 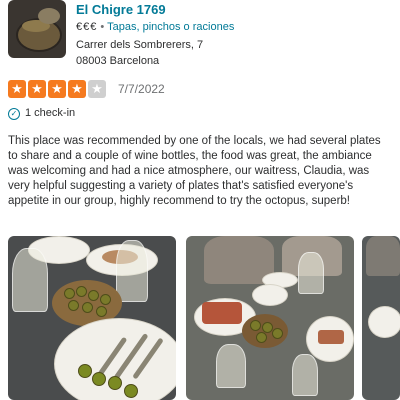 What do you see at coordinates (140, 45) in the screenshot?
I see `address-street: Carrer dels Sombrerers, 7` at bounding box center [140, 45].